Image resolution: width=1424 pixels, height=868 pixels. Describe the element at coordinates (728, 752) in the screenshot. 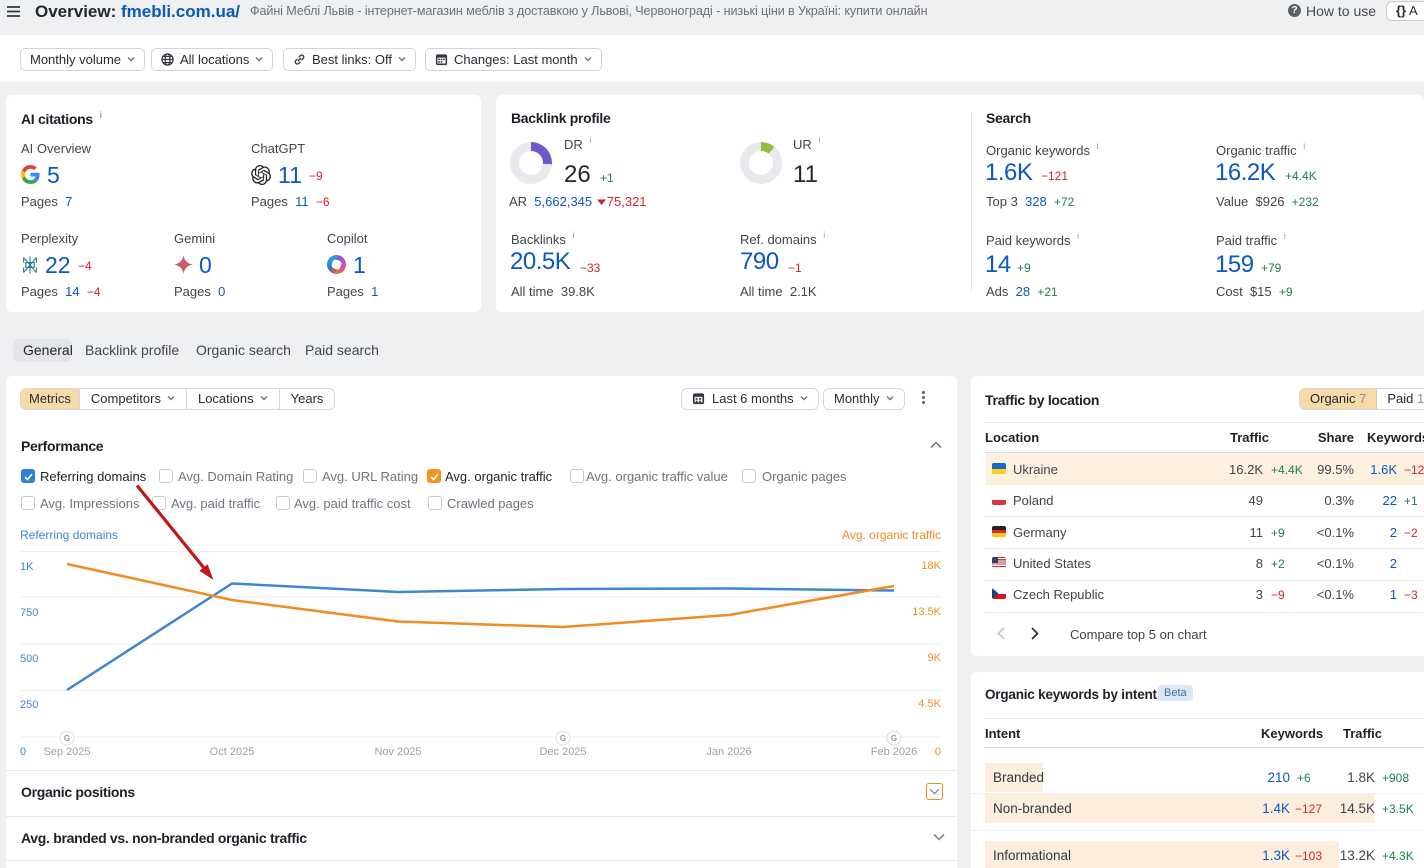

I see `svg-text: Jan 2026` at that location.